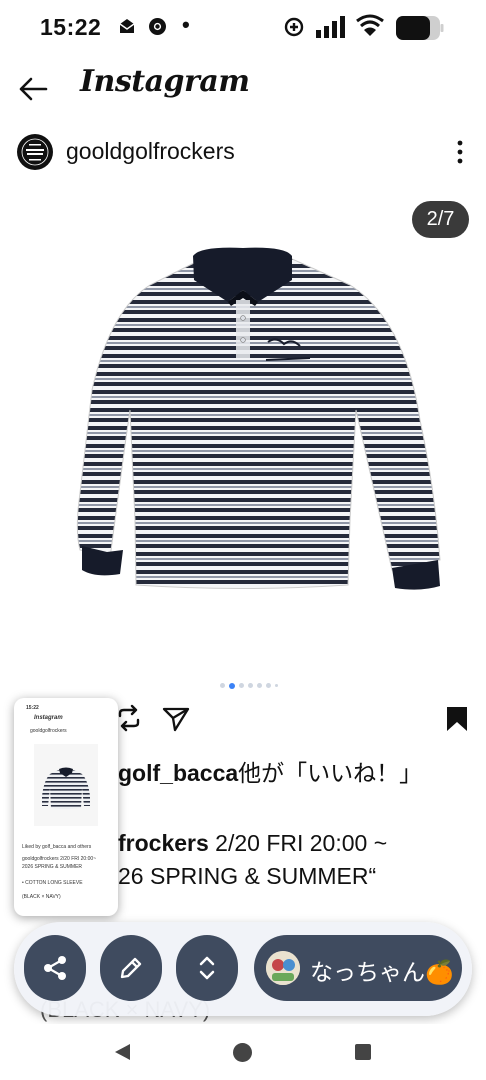 This screenshot has height=1080, width=486. I want to click on share-target-contact: なっちゃん🍊, so click(358, 968).